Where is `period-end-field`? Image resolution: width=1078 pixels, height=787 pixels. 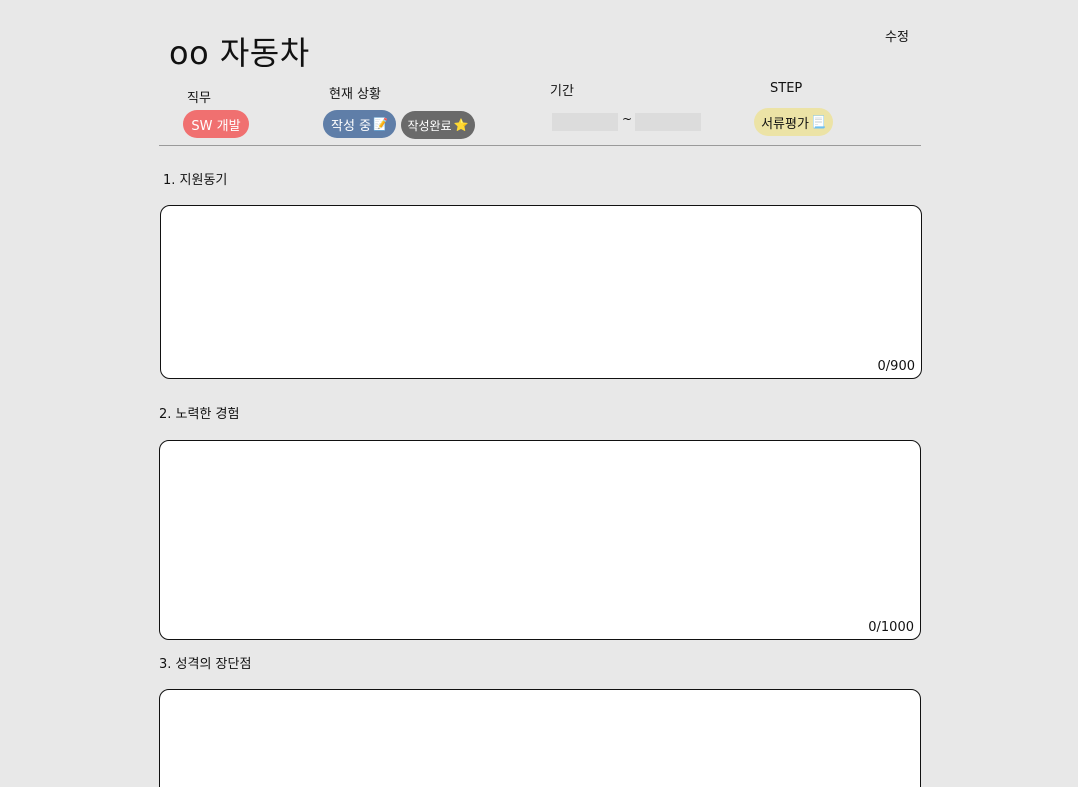 period-end-field is located at coordinates (668, 122).